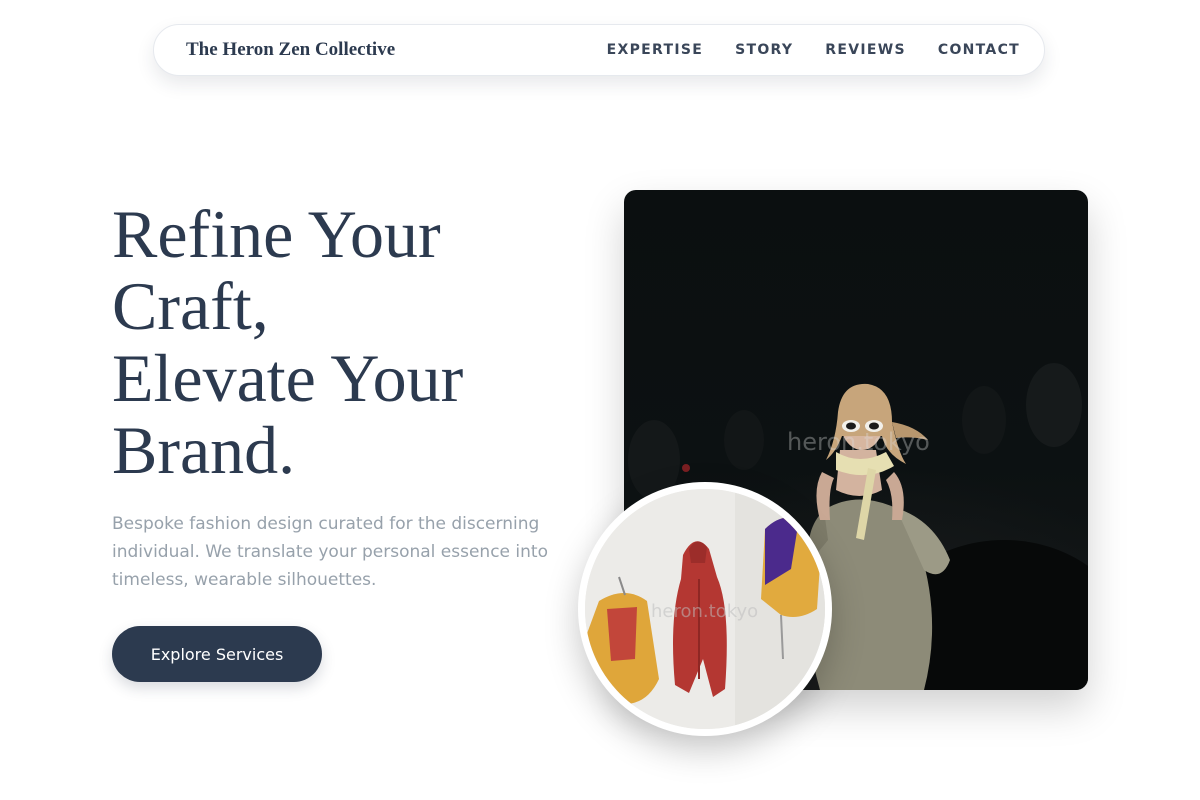 The width and height of the screenshot is (1200, 800). What do you see at coordinates (979, 50) in the screenshot?
I see `nav-link-contact: CONTACT` at bounding box center [979, 50].